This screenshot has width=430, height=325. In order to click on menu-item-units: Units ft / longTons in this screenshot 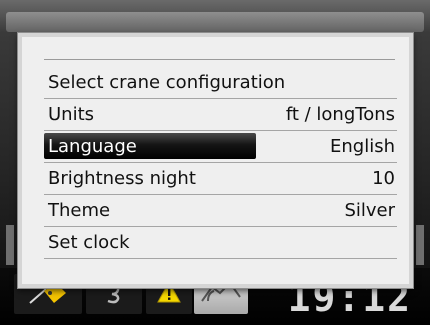, I will do `click(220, 115)`.